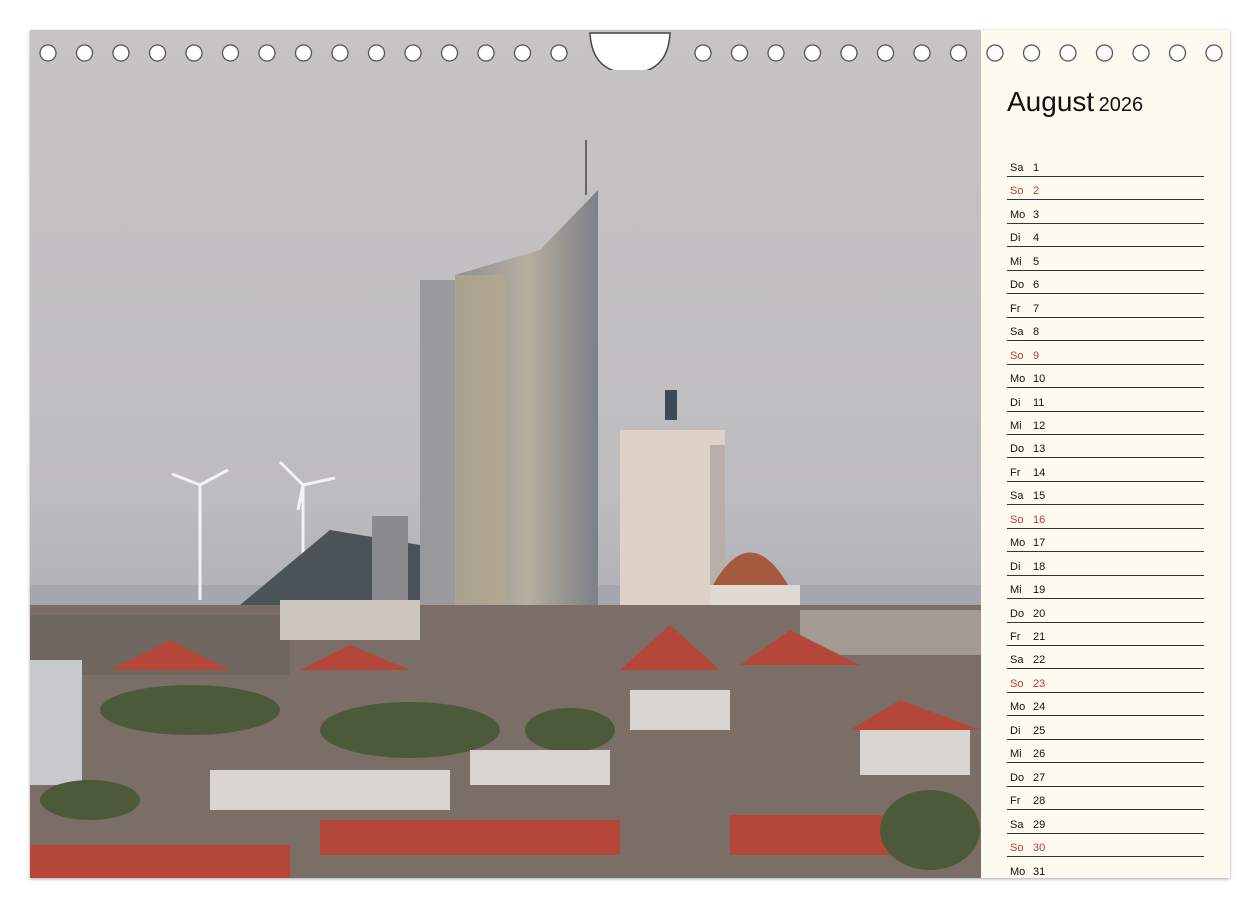 This screenshot has height=908, width=1260. Describe the element at coordinates (1105, 846) in the screenshot. I see `day-row: So 30` at that location.